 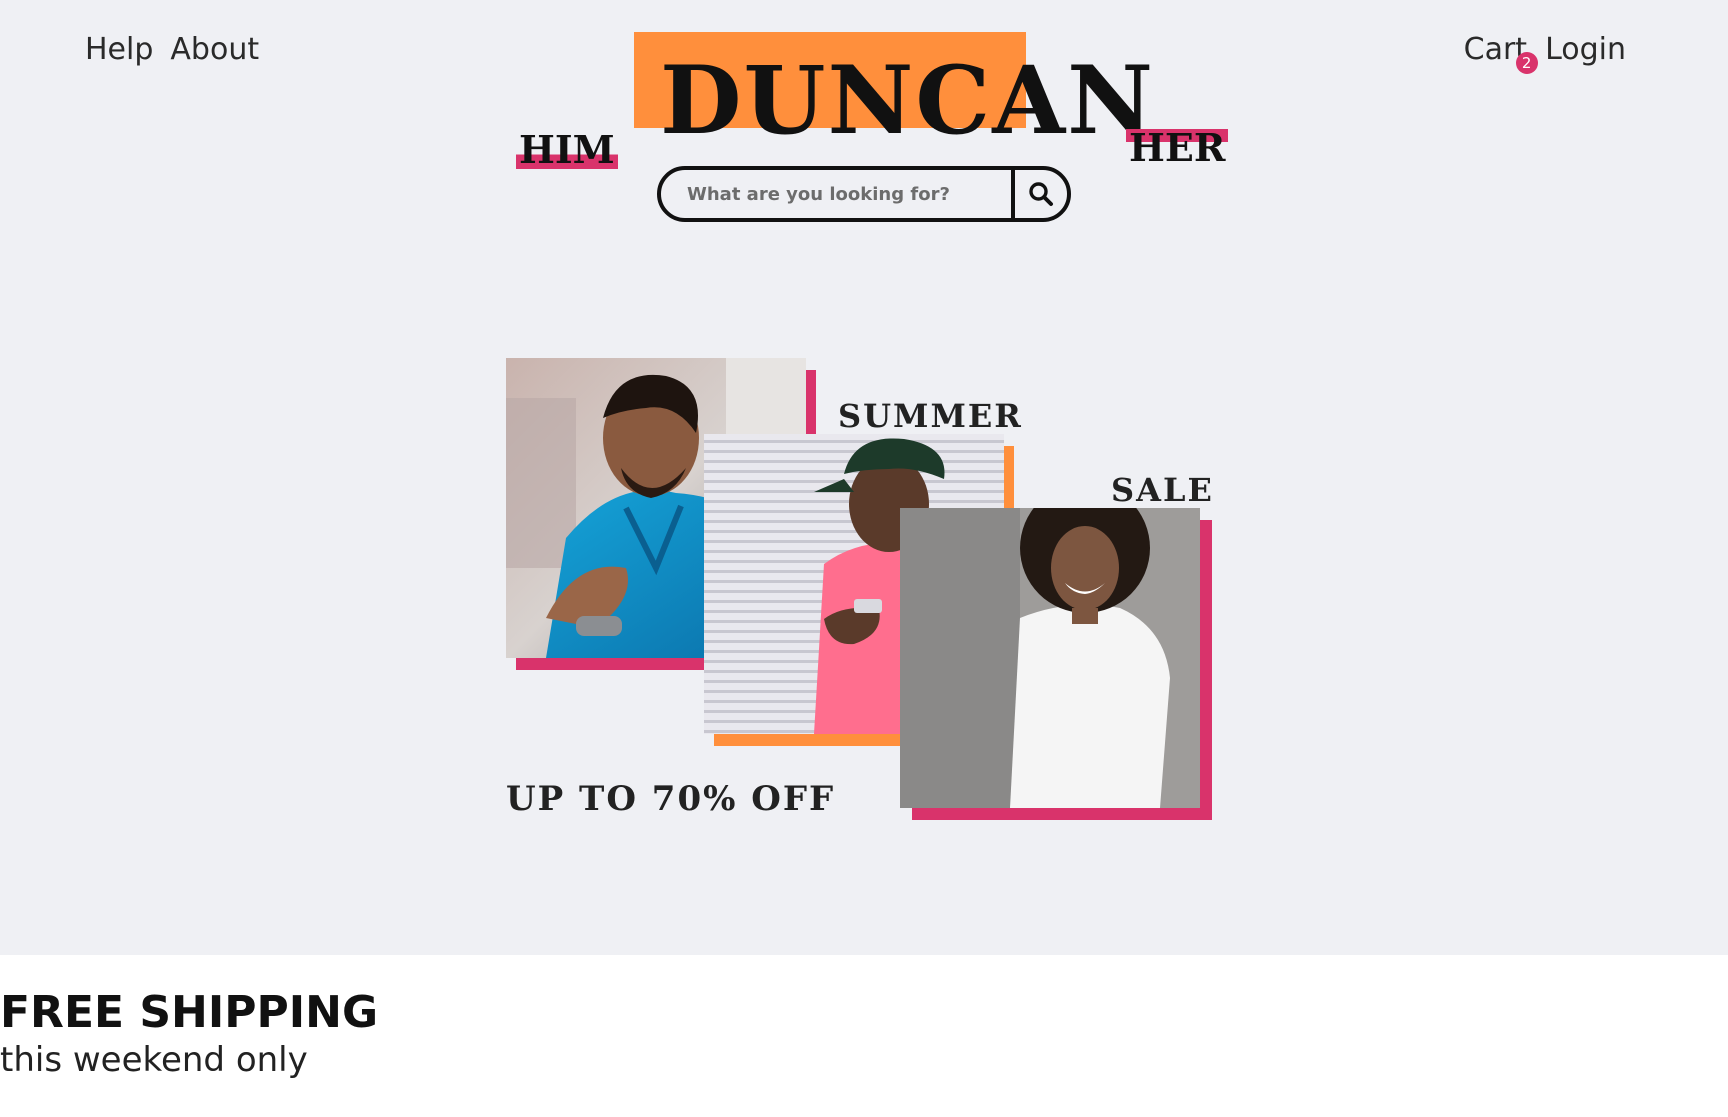 I want to click on banner-subtitle: this weekend only, so click(x=154, y=1060).